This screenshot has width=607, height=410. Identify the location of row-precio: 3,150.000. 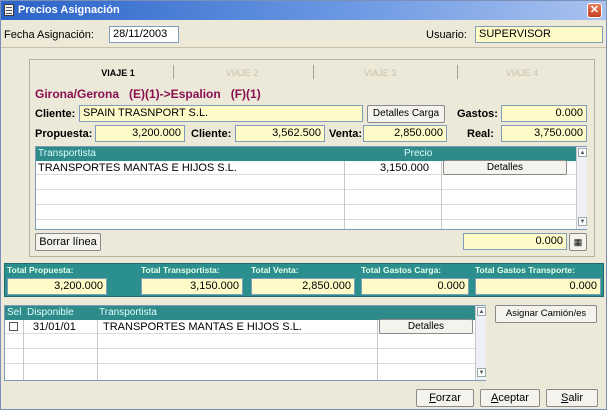
(404, 168).